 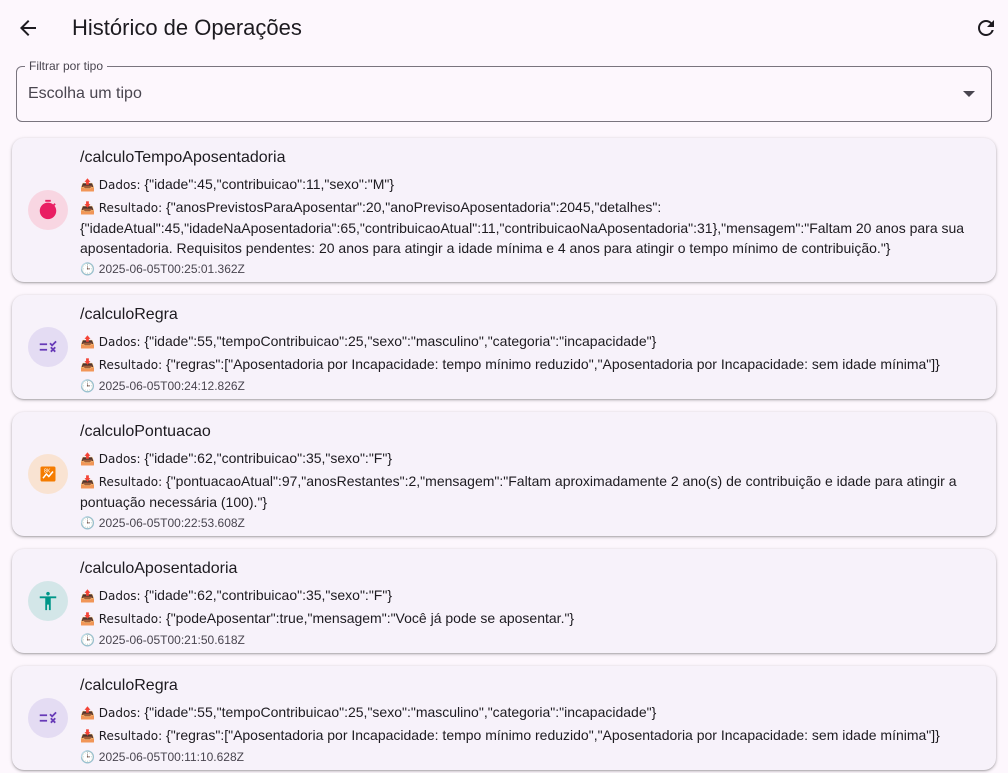 What do you see at coordinates (159, 568) in the screenshot?
I see `operation-title: /calculoAposentadoria` at bounding box center [159, 568].